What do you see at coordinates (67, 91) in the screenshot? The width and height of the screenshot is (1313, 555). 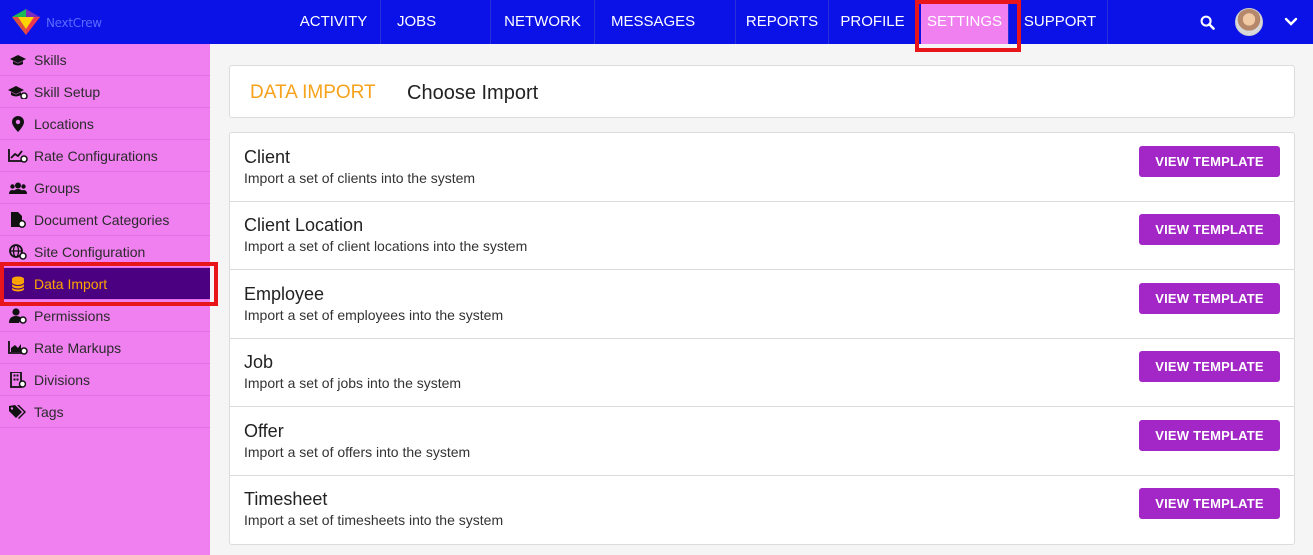 I see `sidebar-item-label: Skill Setup` at bounding box center [67, 91].